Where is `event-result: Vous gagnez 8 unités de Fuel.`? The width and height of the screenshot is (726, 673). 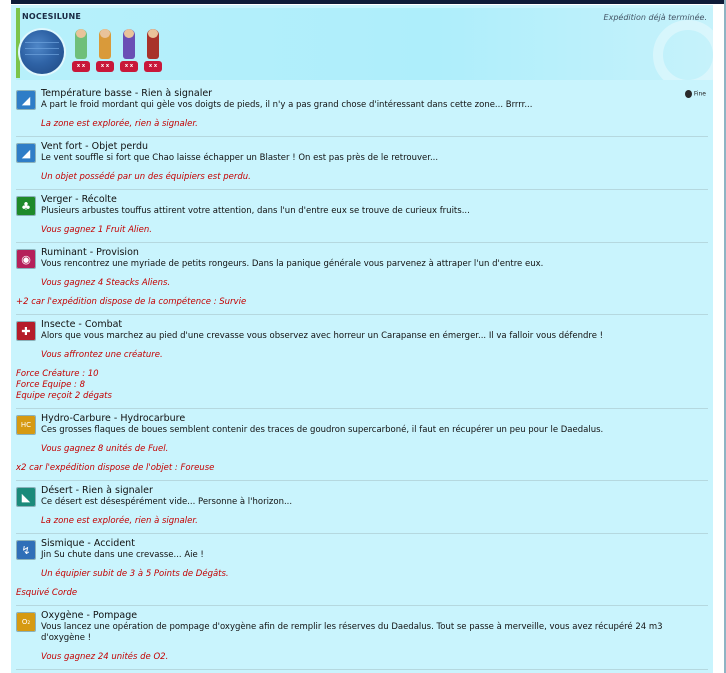
event-result: Vous gagnez 8 unités de Fuel. is located at coordinates (105, 449).